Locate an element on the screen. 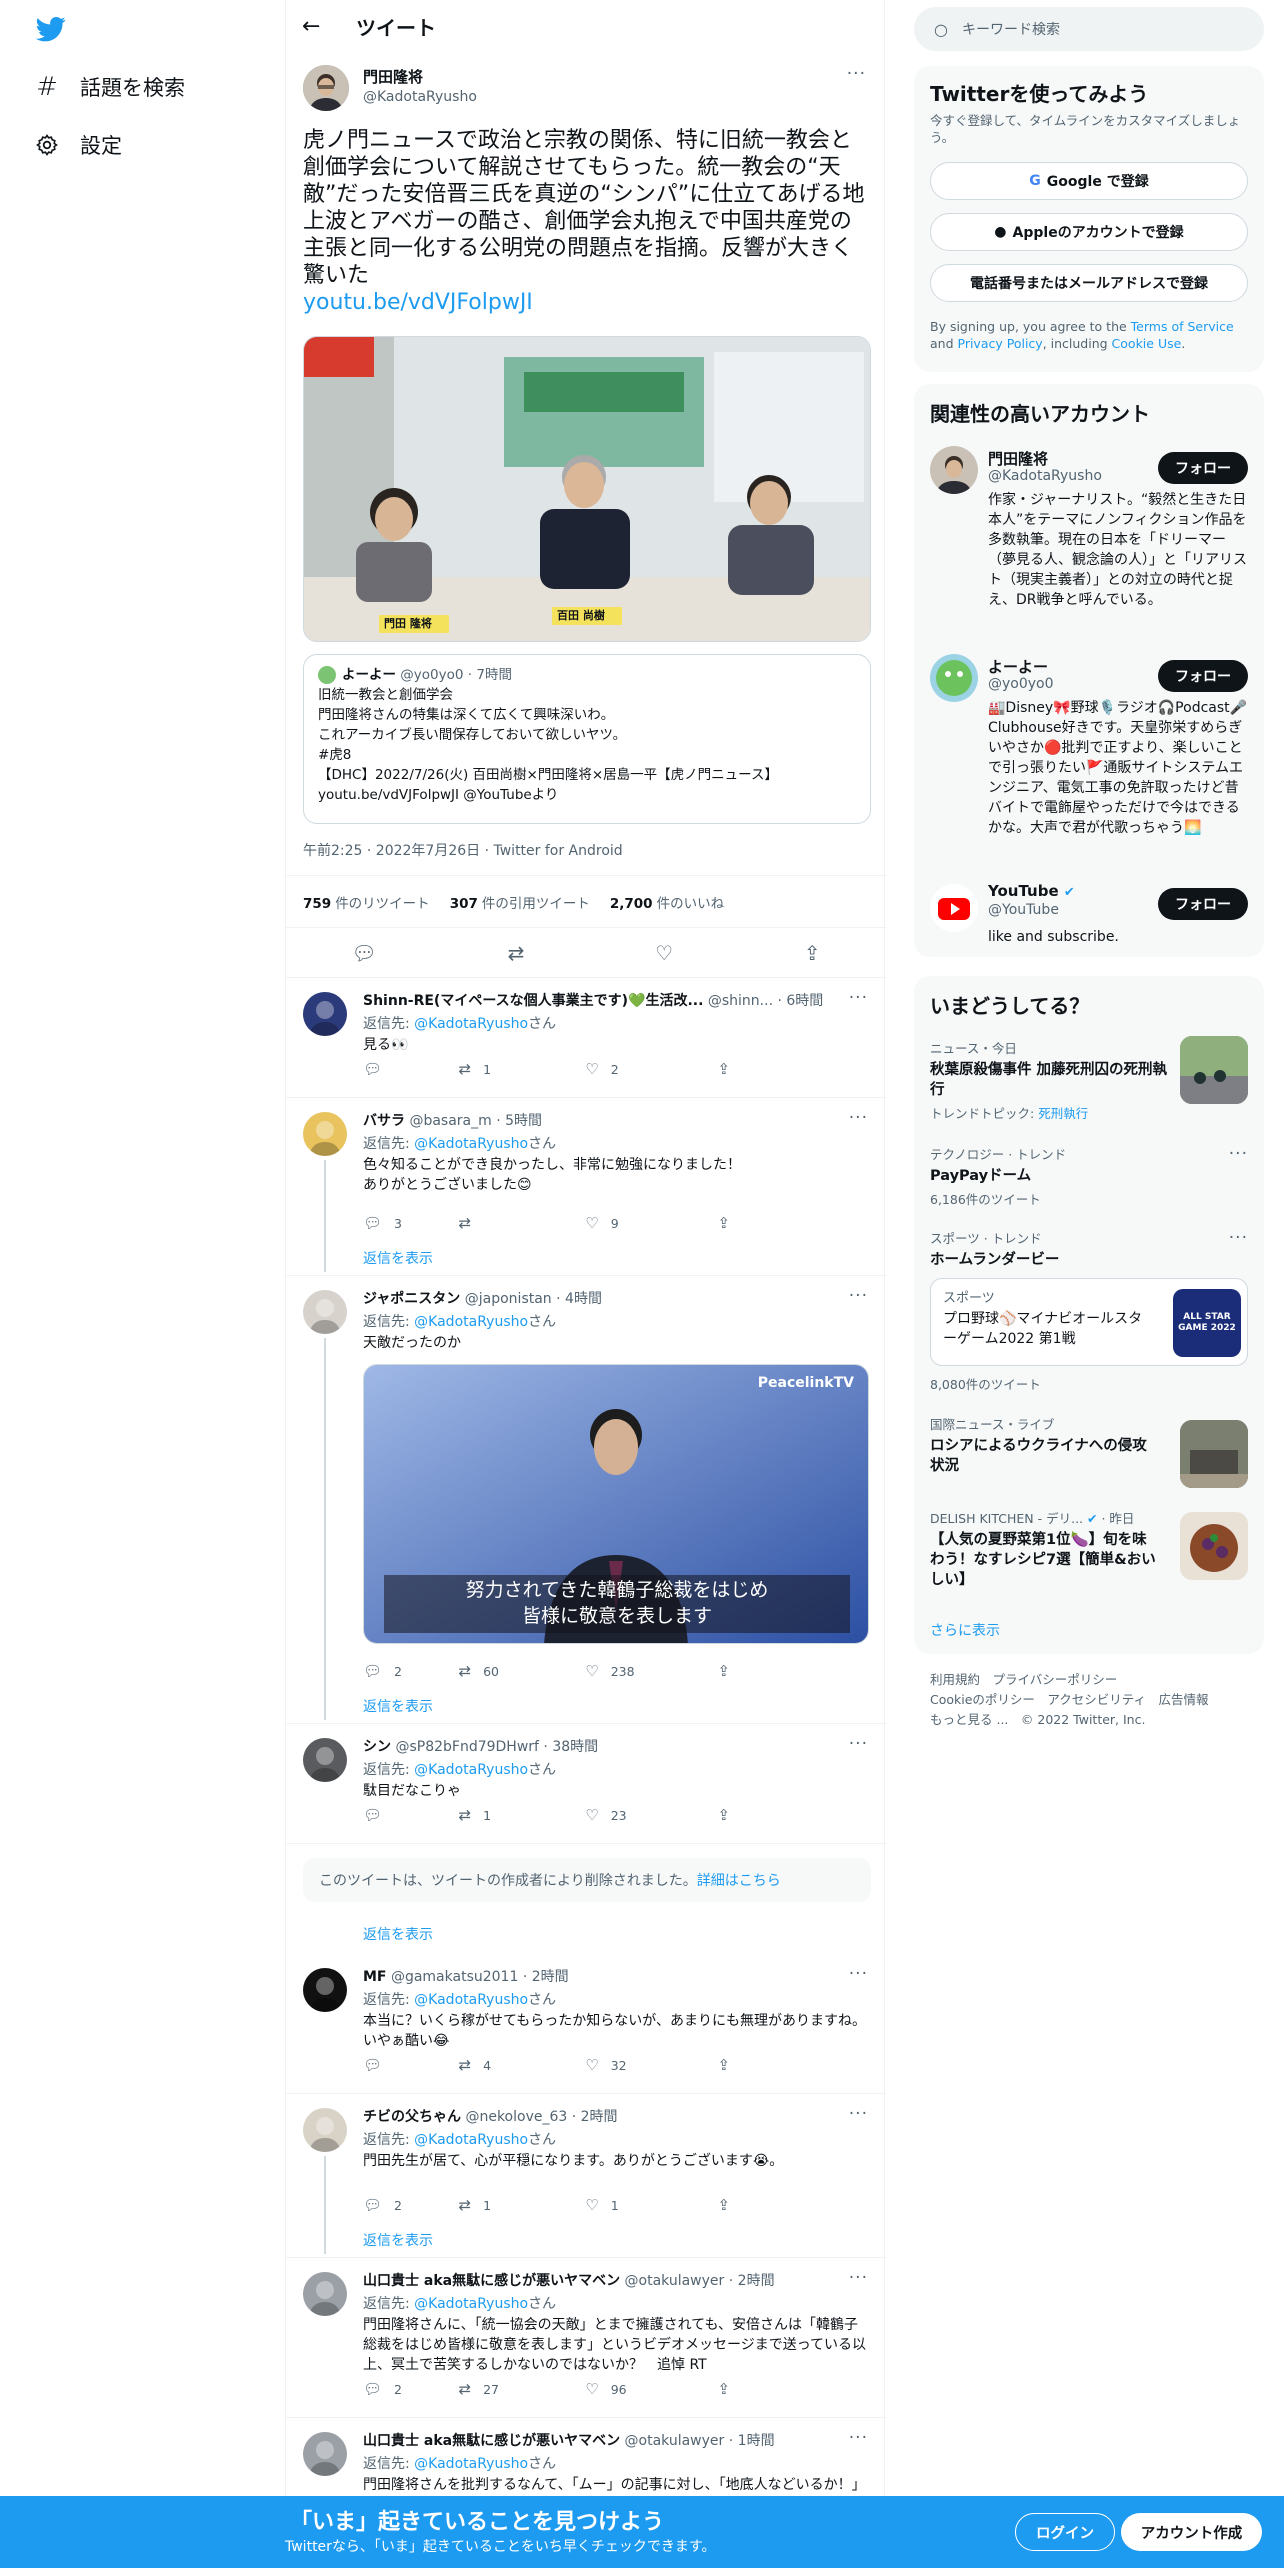 The height and width of the screenshot is (2568, 1284). tweet-image: 門田 隆将 百田 尚樹 is located at coordinates (587, 489).